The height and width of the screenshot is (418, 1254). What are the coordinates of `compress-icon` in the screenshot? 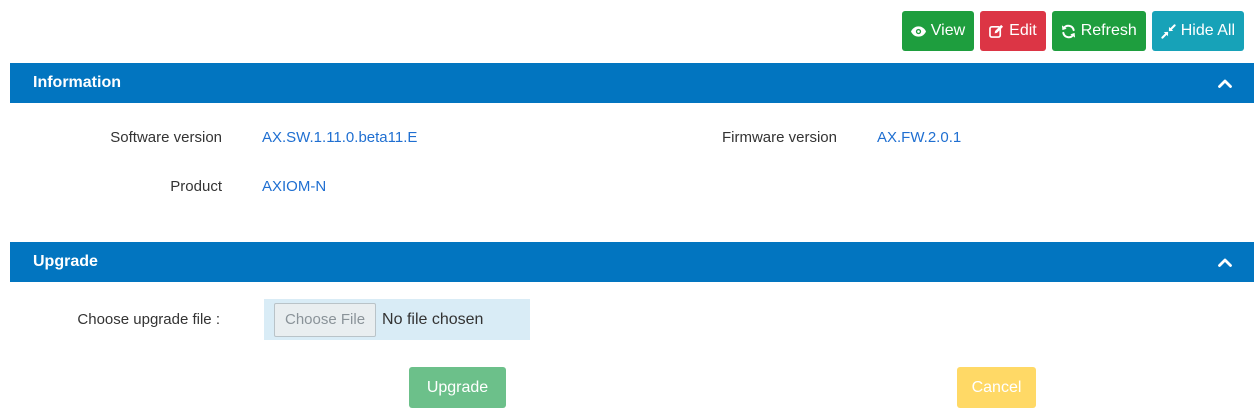 It's located at (1168, 31).